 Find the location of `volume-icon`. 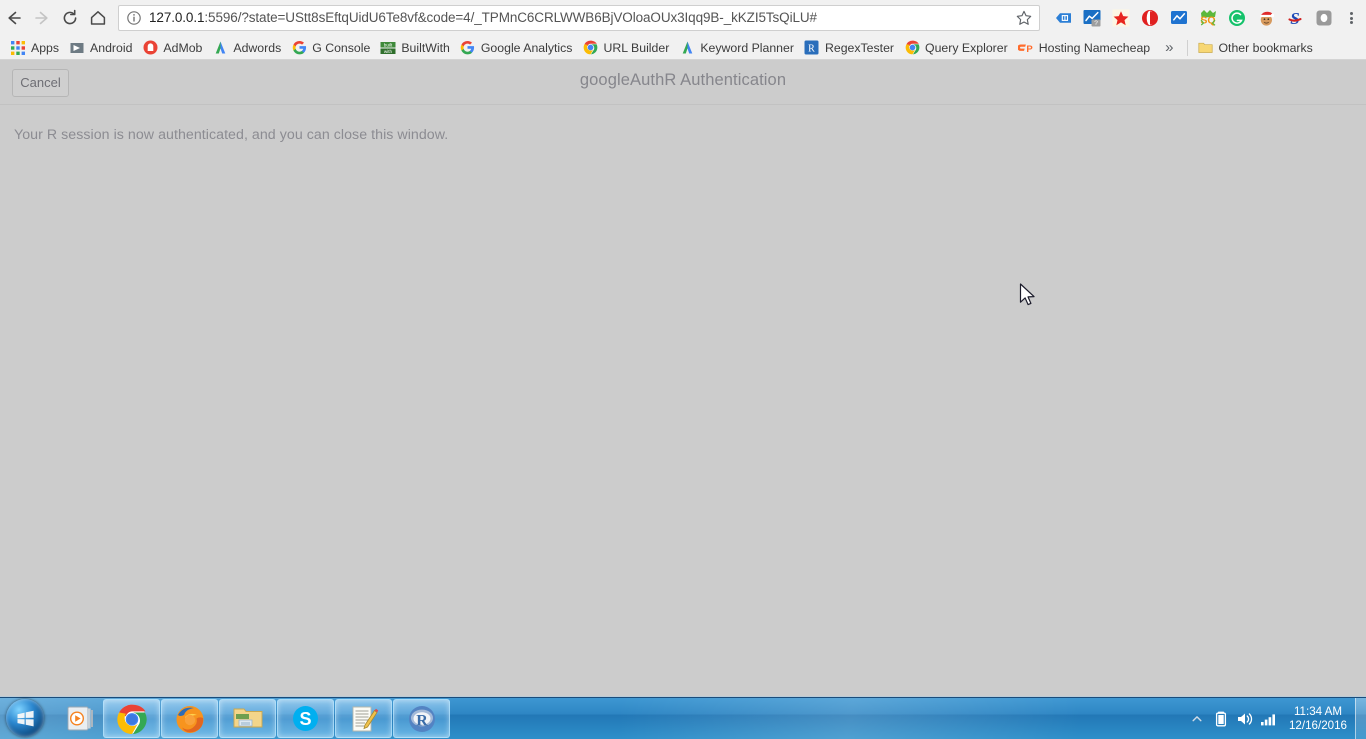

volume-icon is located at coordinates (1245, 718).